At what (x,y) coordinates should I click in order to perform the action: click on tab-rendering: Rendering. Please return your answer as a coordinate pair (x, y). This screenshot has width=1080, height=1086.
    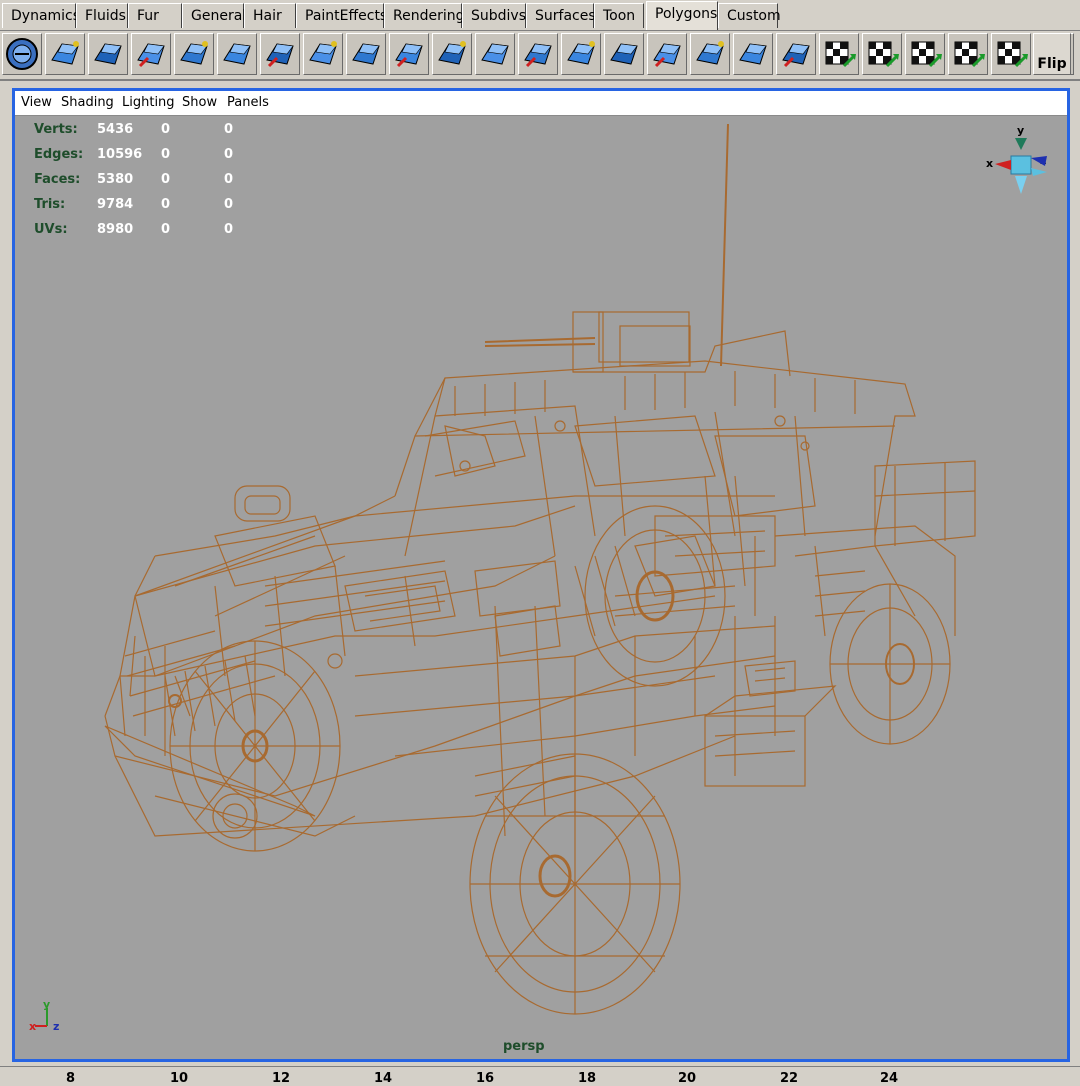
    Looking at the image, I should click on (424, 15).